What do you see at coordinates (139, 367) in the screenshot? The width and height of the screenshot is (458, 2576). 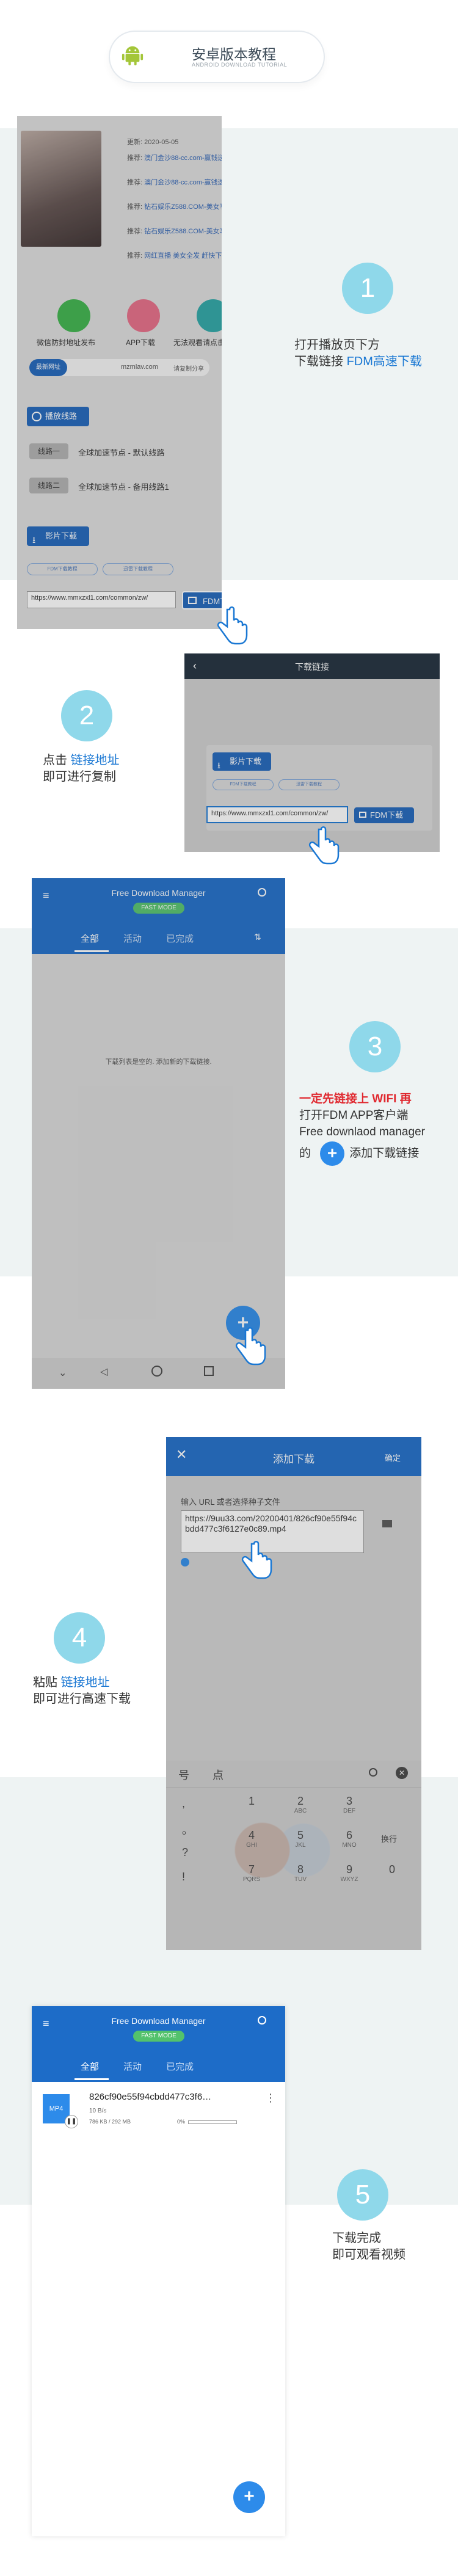 I see `latest-url-site: mzmlav.com` at bounding box center [139, 367].